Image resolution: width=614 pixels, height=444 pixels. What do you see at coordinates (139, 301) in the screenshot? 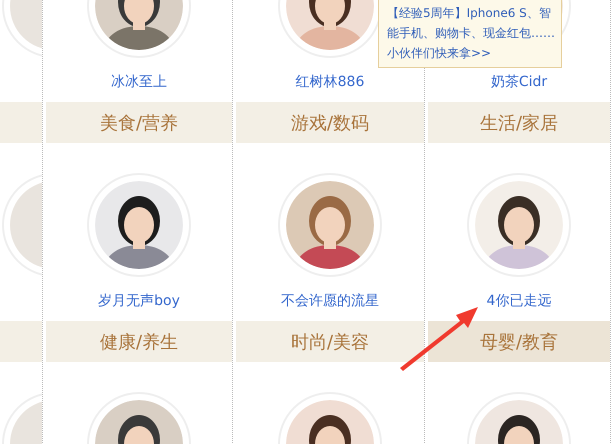
I see `user-name-link: 岁月无声boy` at bounding box center [139, 301].